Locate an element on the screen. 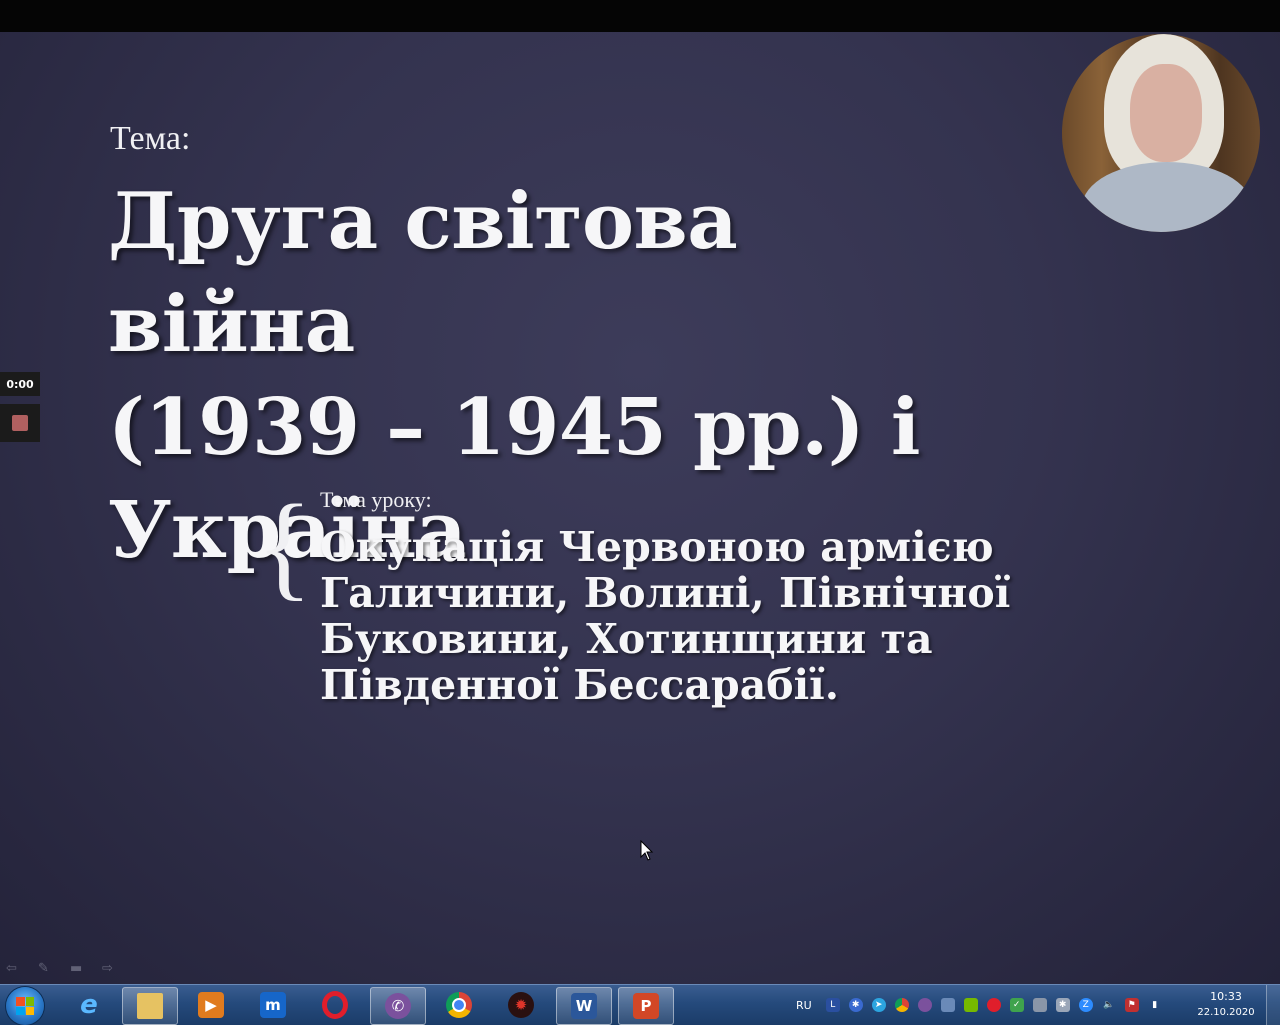 Image resolution: width=1280 pixels, height=1025 pixels. language-indicator: RU is located at coordinates (804, 1005).